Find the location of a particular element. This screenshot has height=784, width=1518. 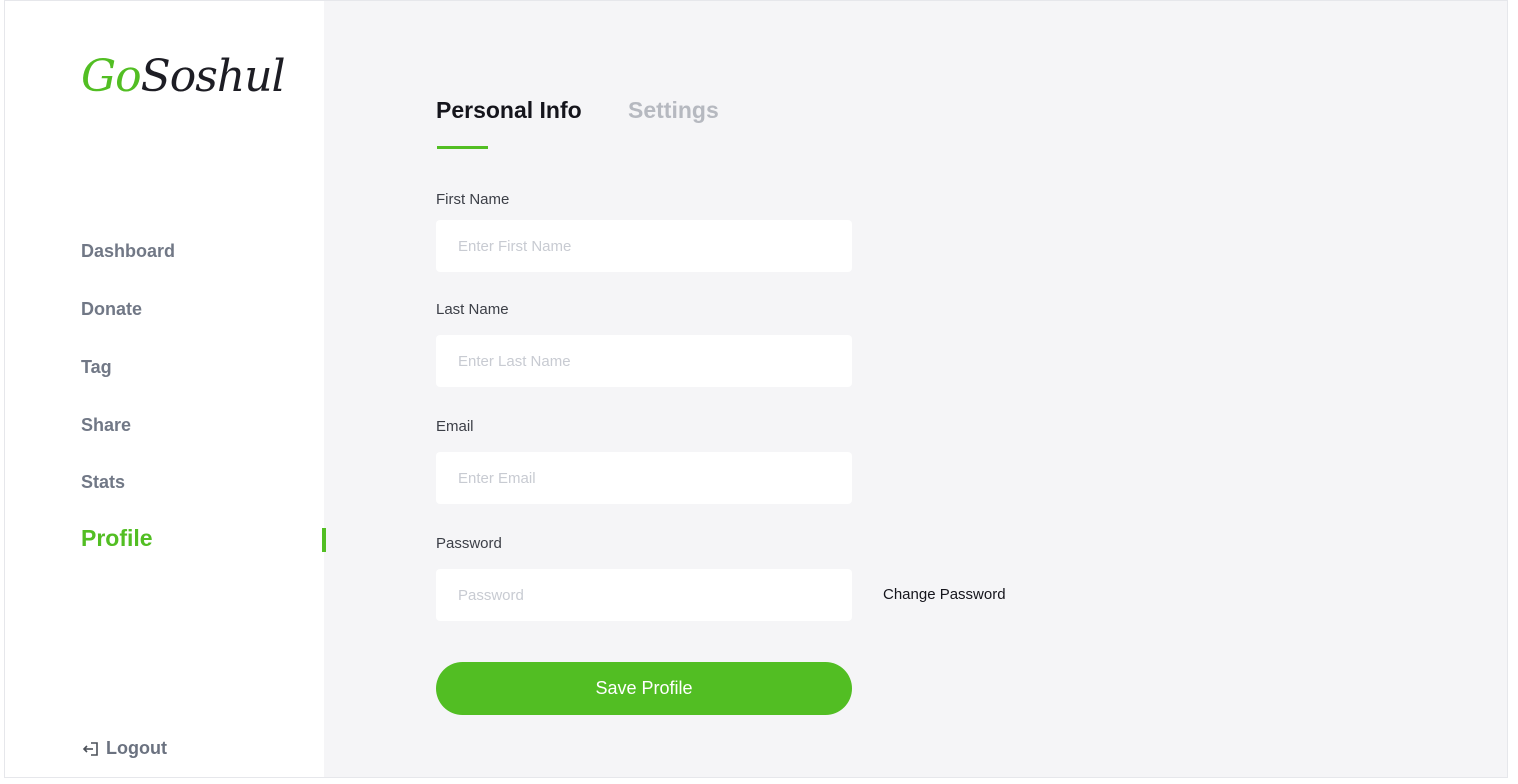

logout-icon is located at coordinates (90, 748).